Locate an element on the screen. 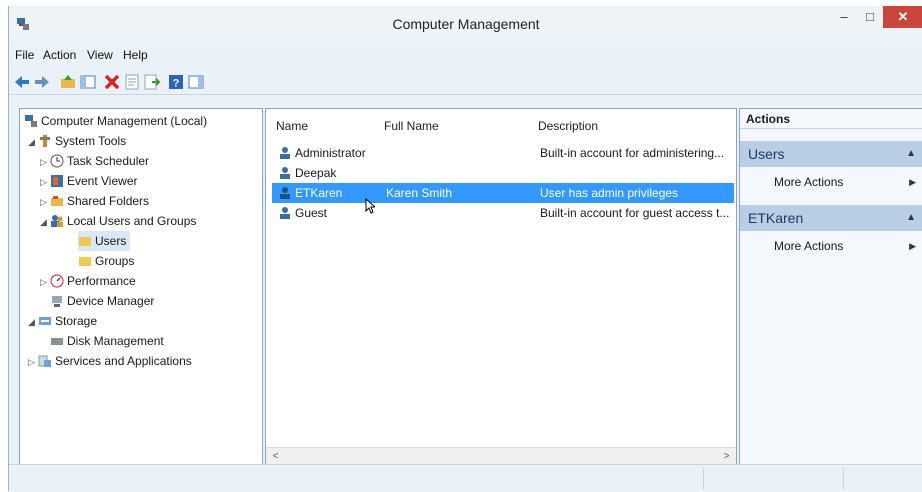 Image resolution: width=922 pixels, height=492 pixels. tree-label: Event Viewer is located at coordinates (102, 181).